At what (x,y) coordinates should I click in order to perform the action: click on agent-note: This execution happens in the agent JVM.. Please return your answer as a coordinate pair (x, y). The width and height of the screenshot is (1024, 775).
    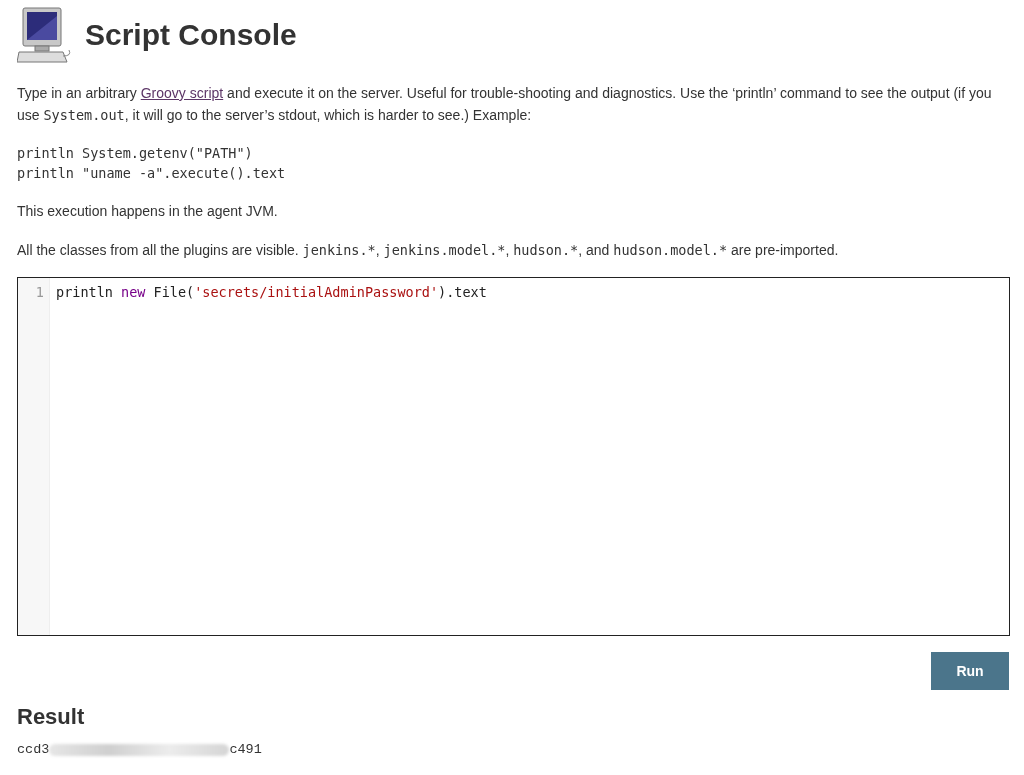
    Looking at the image, I should click on (148, 211).